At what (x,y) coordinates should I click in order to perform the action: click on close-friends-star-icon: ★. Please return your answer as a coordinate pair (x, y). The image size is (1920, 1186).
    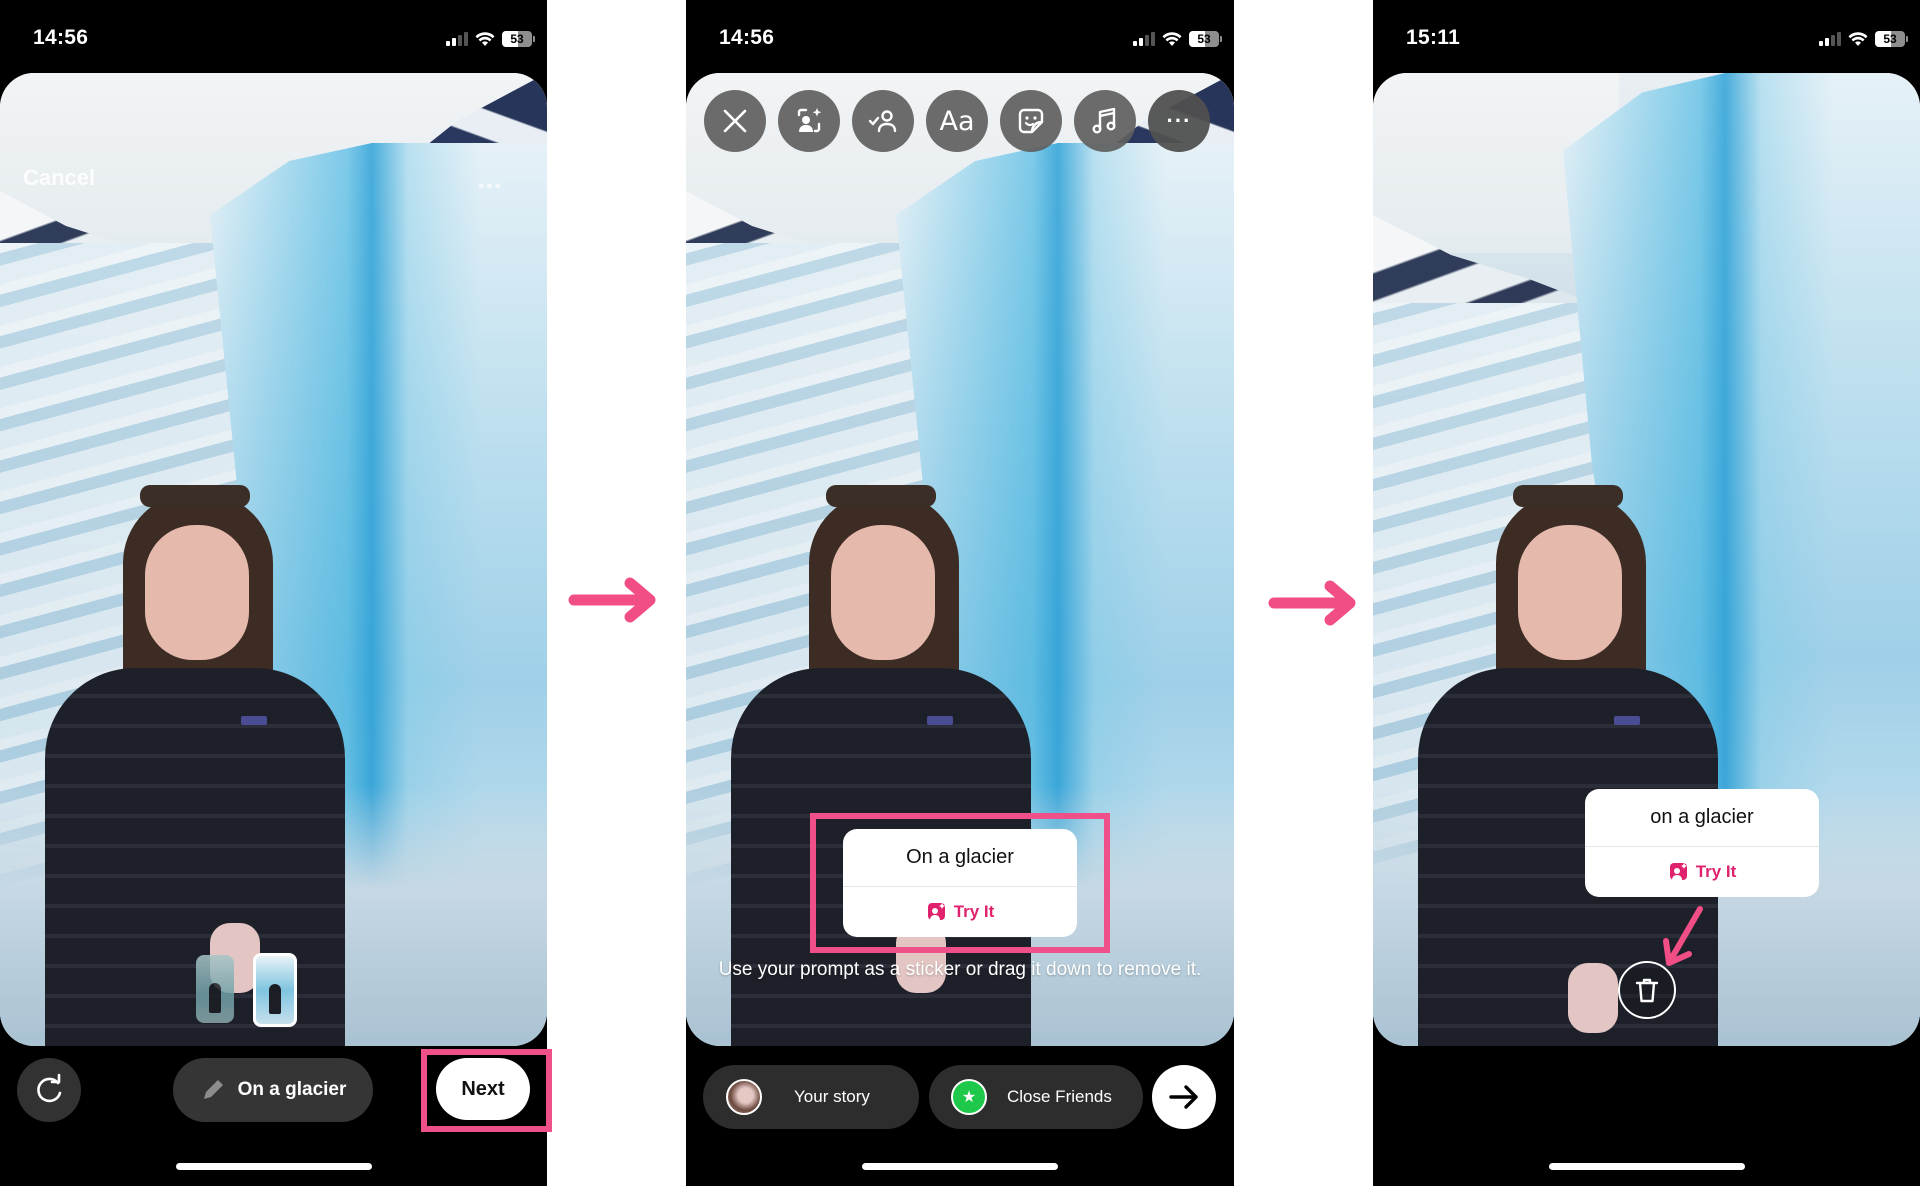
    Looking at the image, I should click on (969, 1097).